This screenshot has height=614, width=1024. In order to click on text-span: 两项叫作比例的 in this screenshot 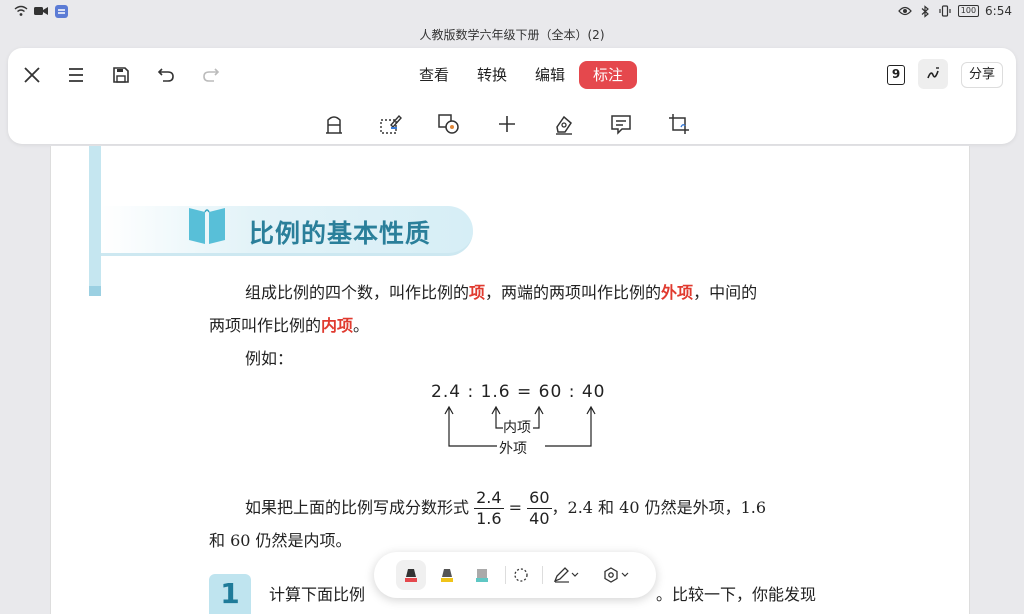, I will do `click(265, 325)`.